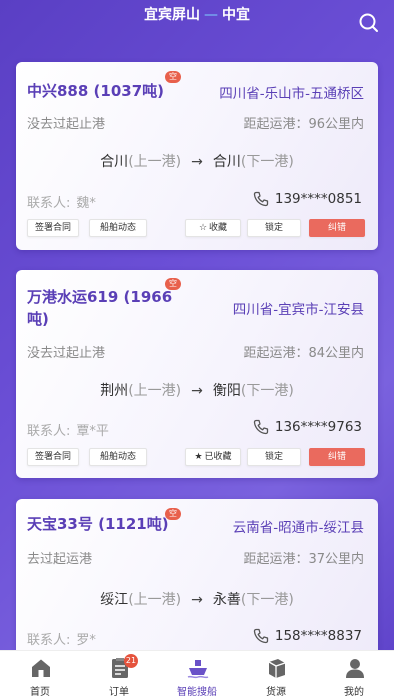 The height and width of the screenshot is (700, 394). Describe the element at coordinates (86, 640) in the screenshot. I see `contact-name: 罗*` at that location.